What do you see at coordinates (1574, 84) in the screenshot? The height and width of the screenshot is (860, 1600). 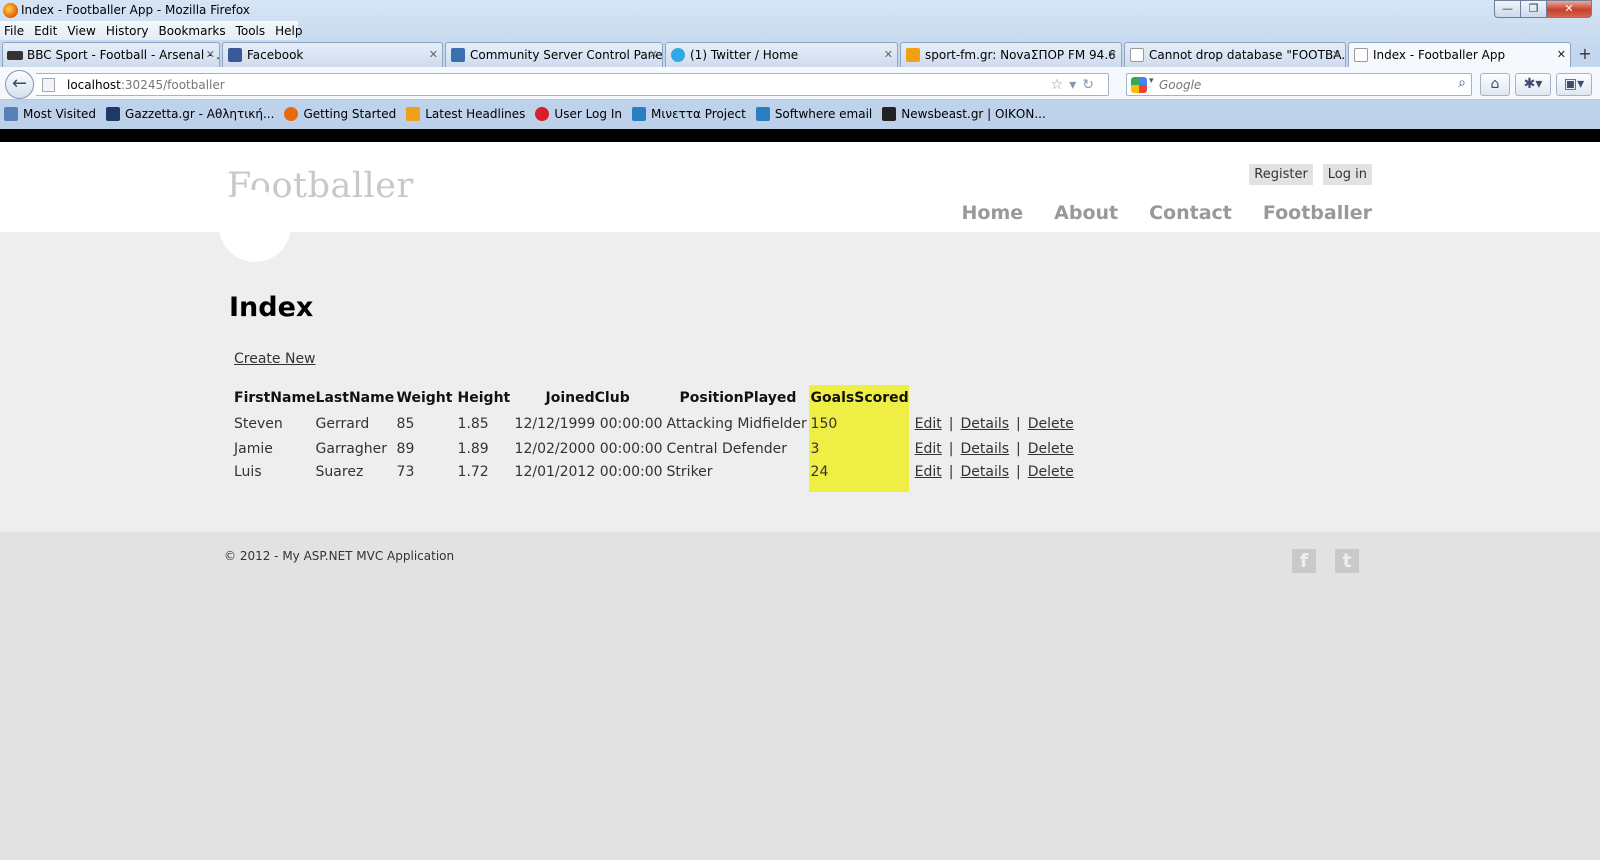 I see `downloads-button: ▣▾` at bounding box center [1574, 84].